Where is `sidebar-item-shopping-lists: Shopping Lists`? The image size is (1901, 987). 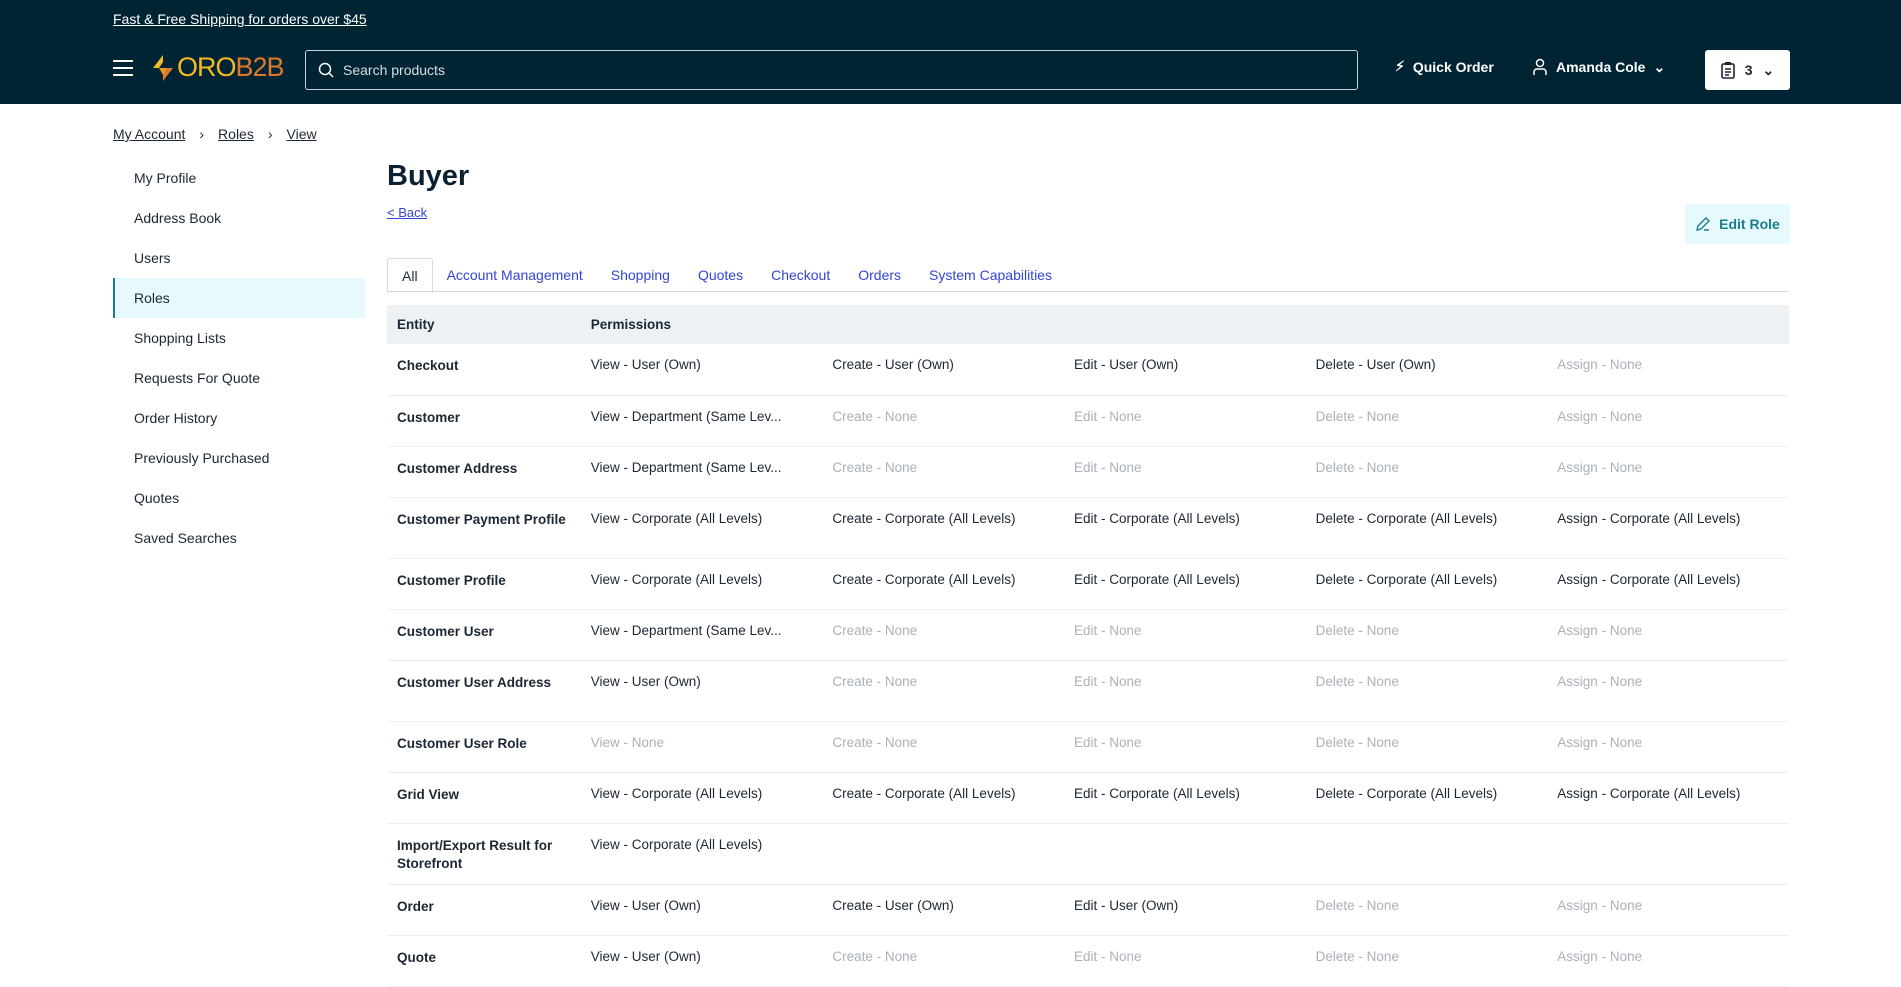 sidebar-item-shopping-lists: Shopping Lists is located at coordinates (239, 338).